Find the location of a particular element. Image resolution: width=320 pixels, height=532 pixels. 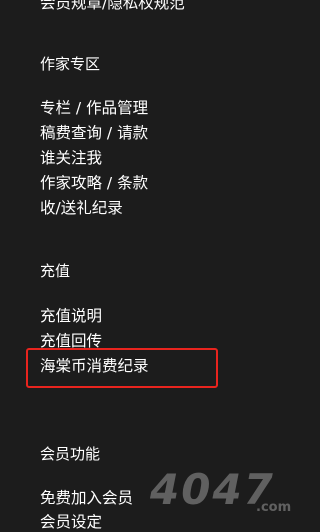

join-member-link: 免费加入会员 is located at coordinates (86, 498).